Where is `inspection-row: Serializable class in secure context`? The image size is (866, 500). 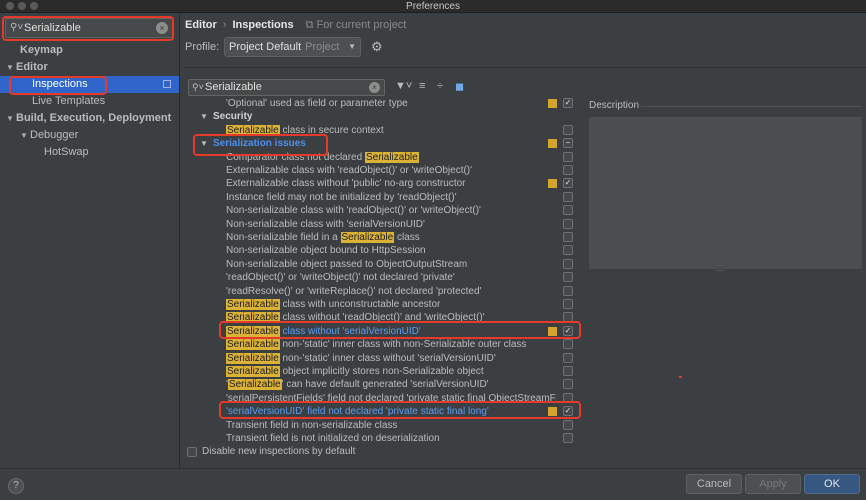
inspection-row: Serializable class in secure context is located at coordinates (382, 130).